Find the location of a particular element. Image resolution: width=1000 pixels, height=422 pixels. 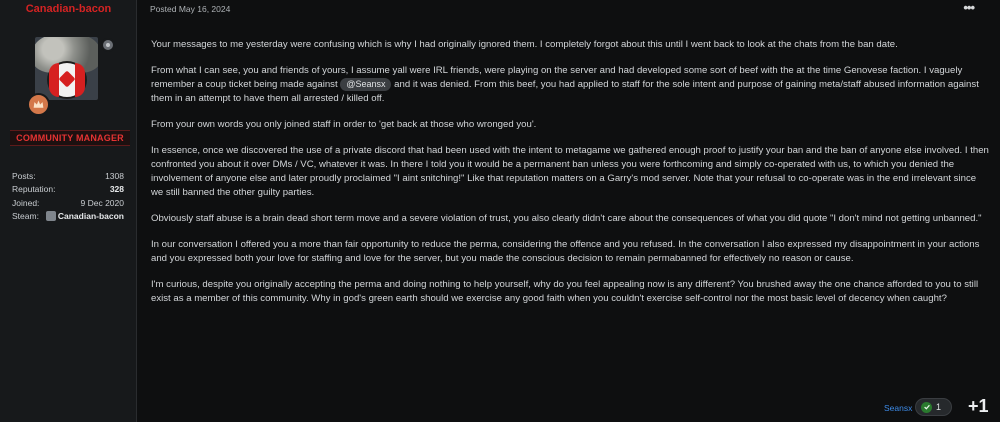

stat-row-steam: Steam: Canadian-bacon is located at coordinates (68, 217).